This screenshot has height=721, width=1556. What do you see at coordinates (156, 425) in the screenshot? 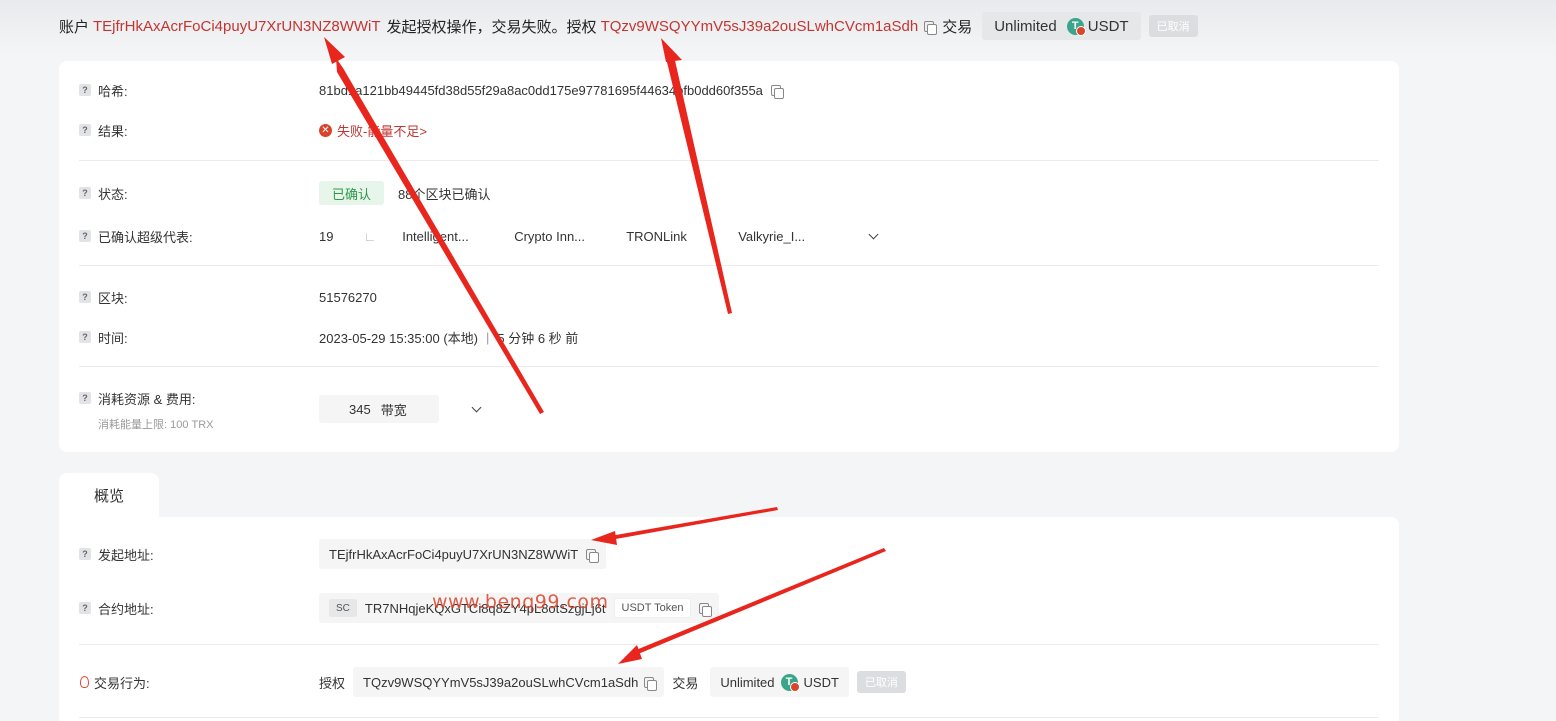
I see `resources-sublabel: 消耗能量上限: 100 TRX` at bounding box center [156, 425].